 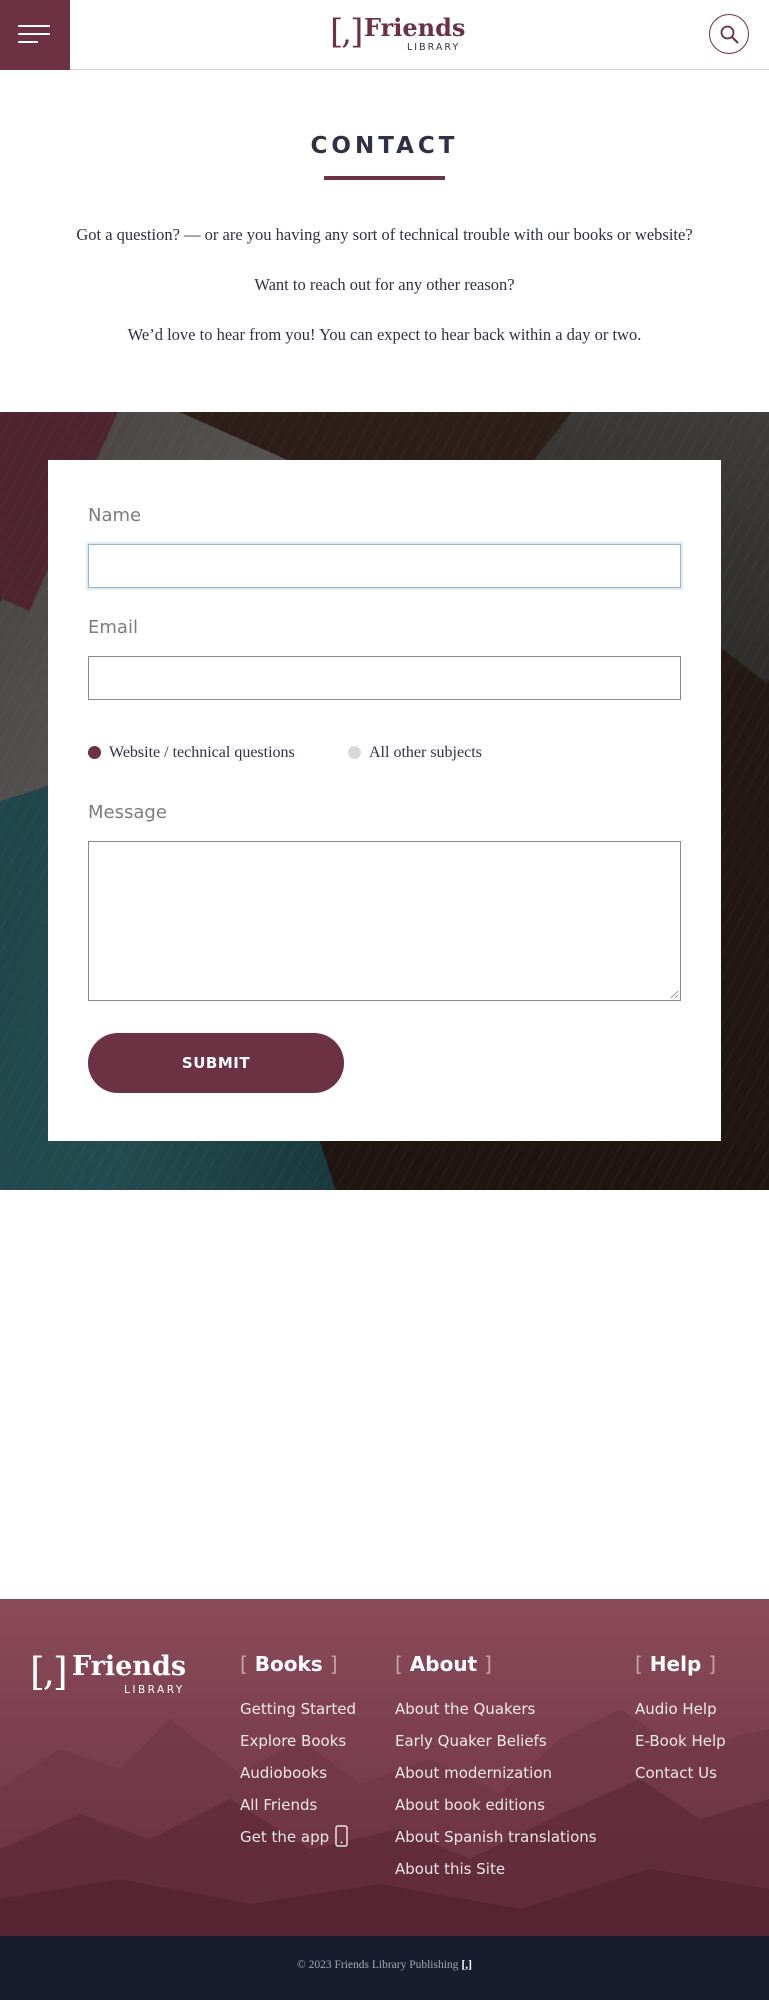 I want to click on footer-logo: [,] Friends LIBRARY, so click(x=115, y=1673).